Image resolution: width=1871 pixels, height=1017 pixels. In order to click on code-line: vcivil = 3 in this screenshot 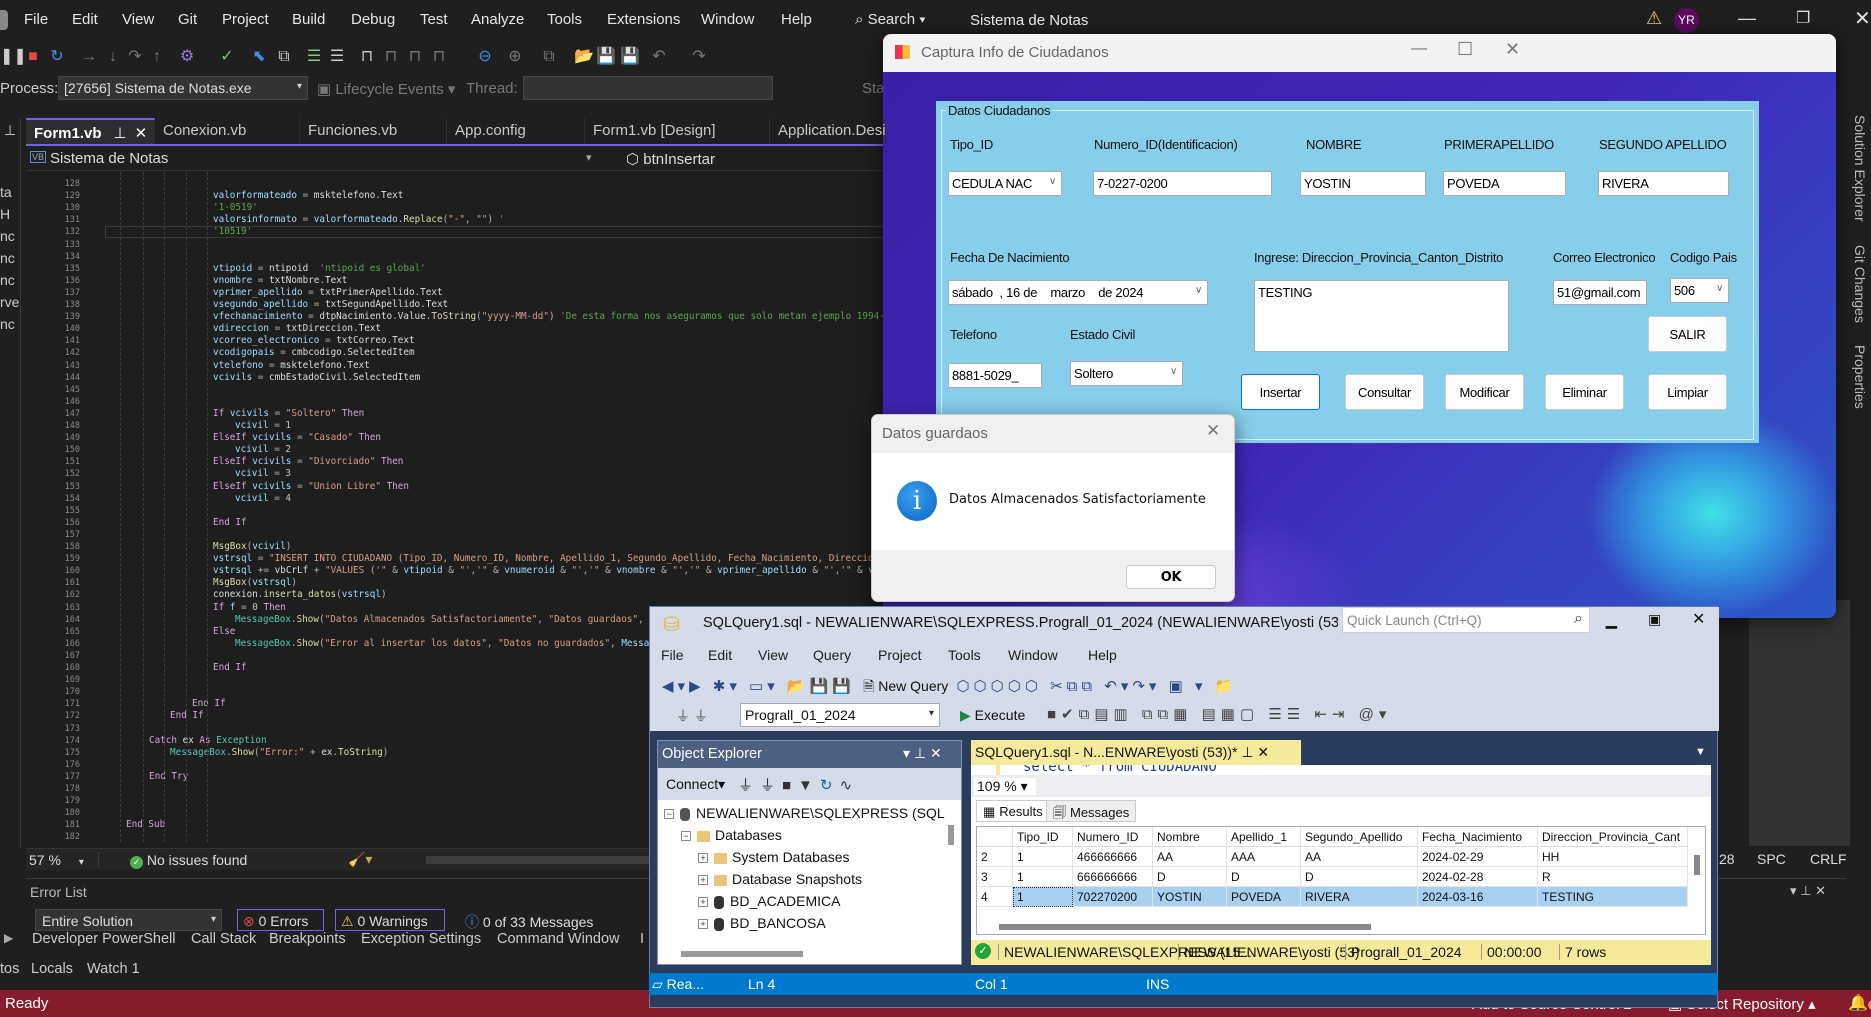, I will do `click(263, 474)`.